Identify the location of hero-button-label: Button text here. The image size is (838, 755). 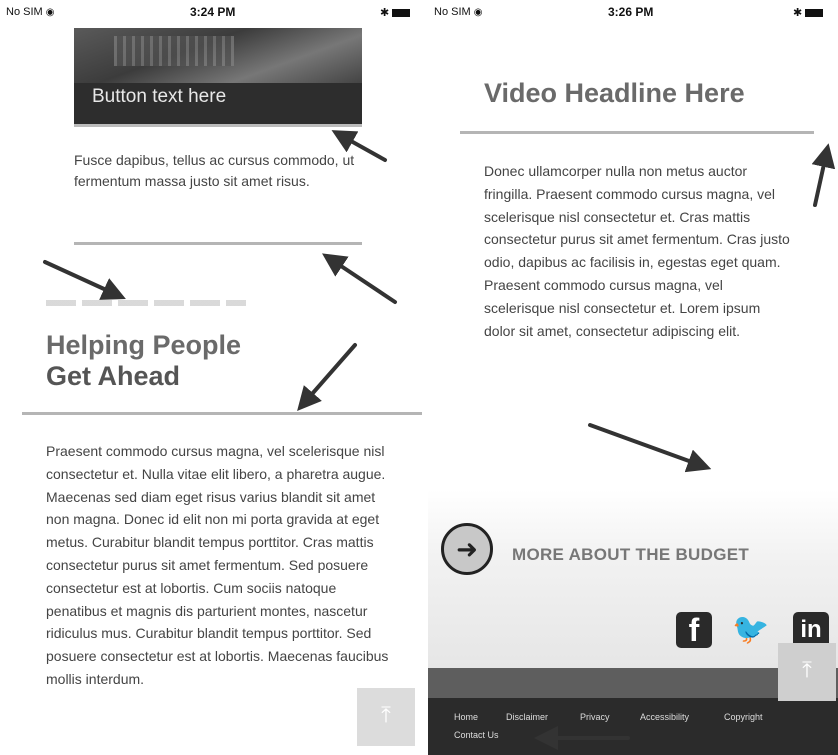
(159, 96).